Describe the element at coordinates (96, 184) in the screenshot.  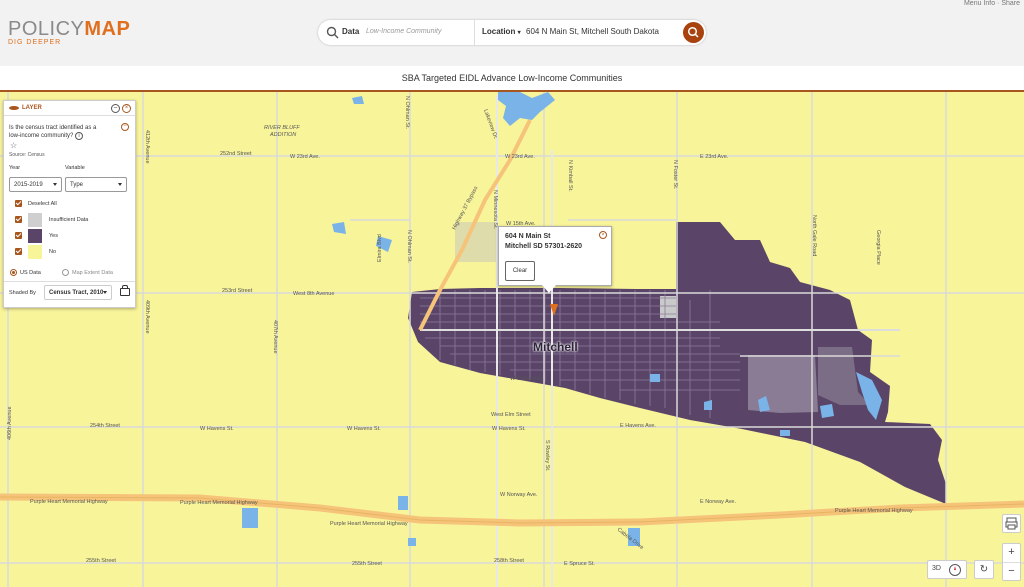
I see `variable-select: Type` at that location.